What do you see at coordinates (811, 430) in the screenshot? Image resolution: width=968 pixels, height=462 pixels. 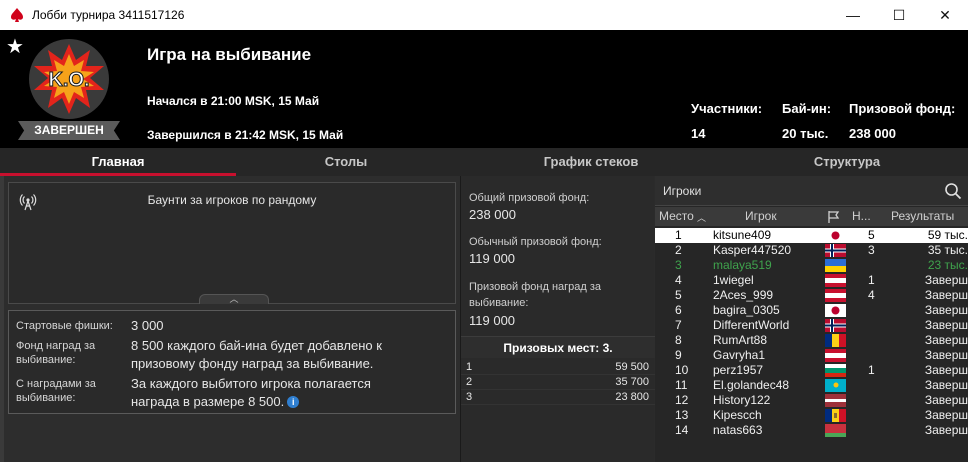 I see `player-row: 14 natas663 Заверш` at bounding box center [811, 430].